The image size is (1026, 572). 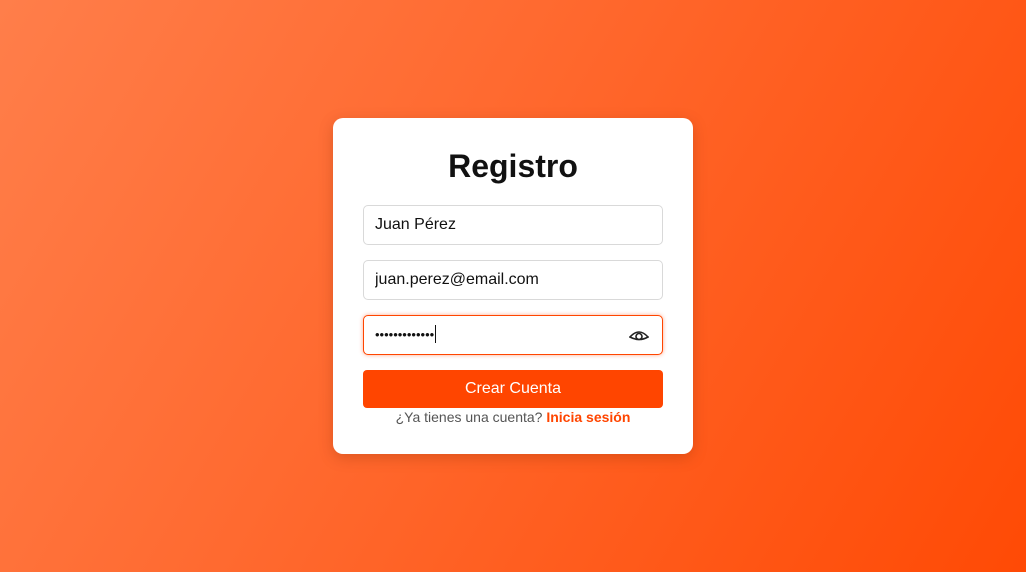 I want to click on password-value: •••••••••••••, so click(x=406, y=334).